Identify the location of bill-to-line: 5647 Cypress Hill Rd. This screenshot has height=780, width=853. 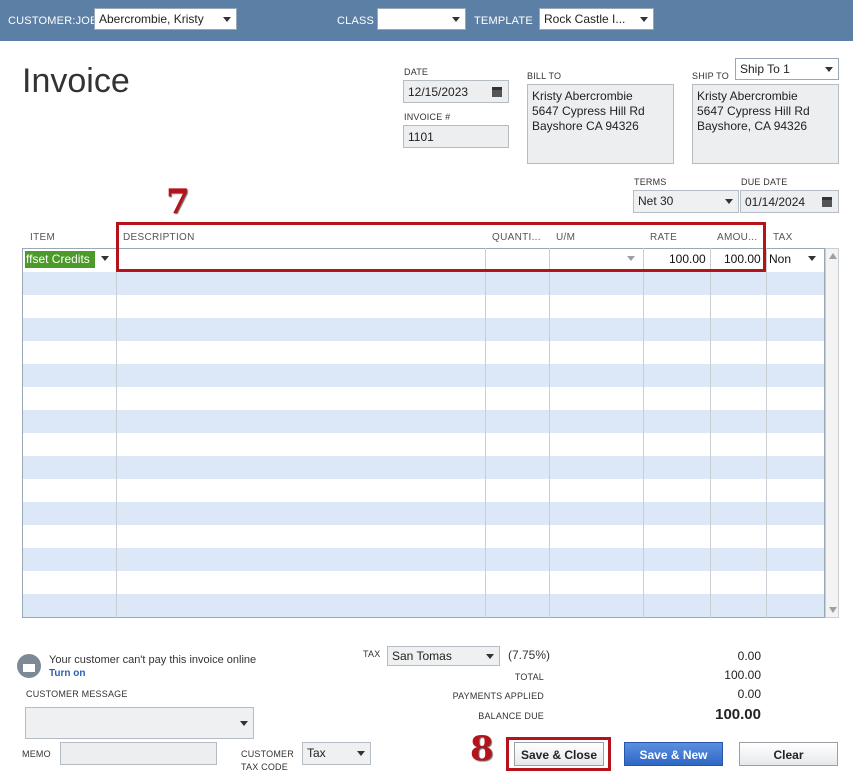
(588, 111).